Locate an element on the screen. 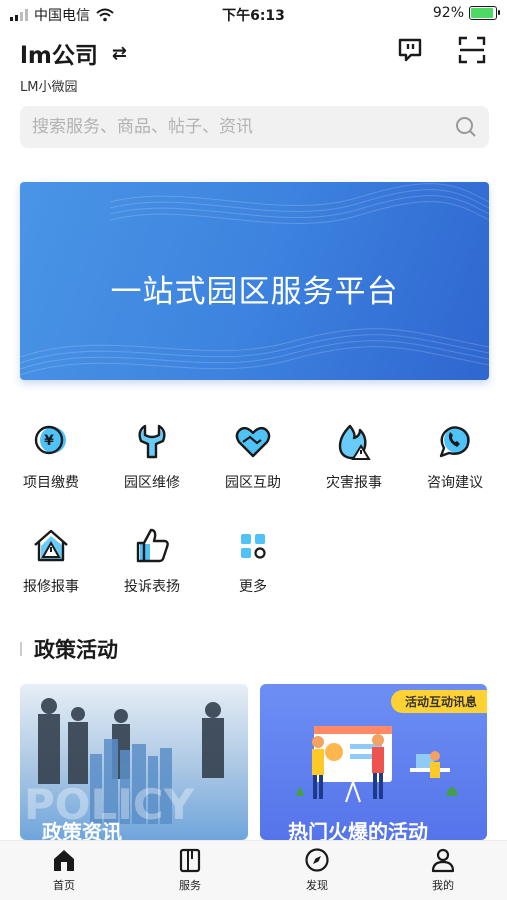  tab-label: 我的 is located at coordinates (443, 885).